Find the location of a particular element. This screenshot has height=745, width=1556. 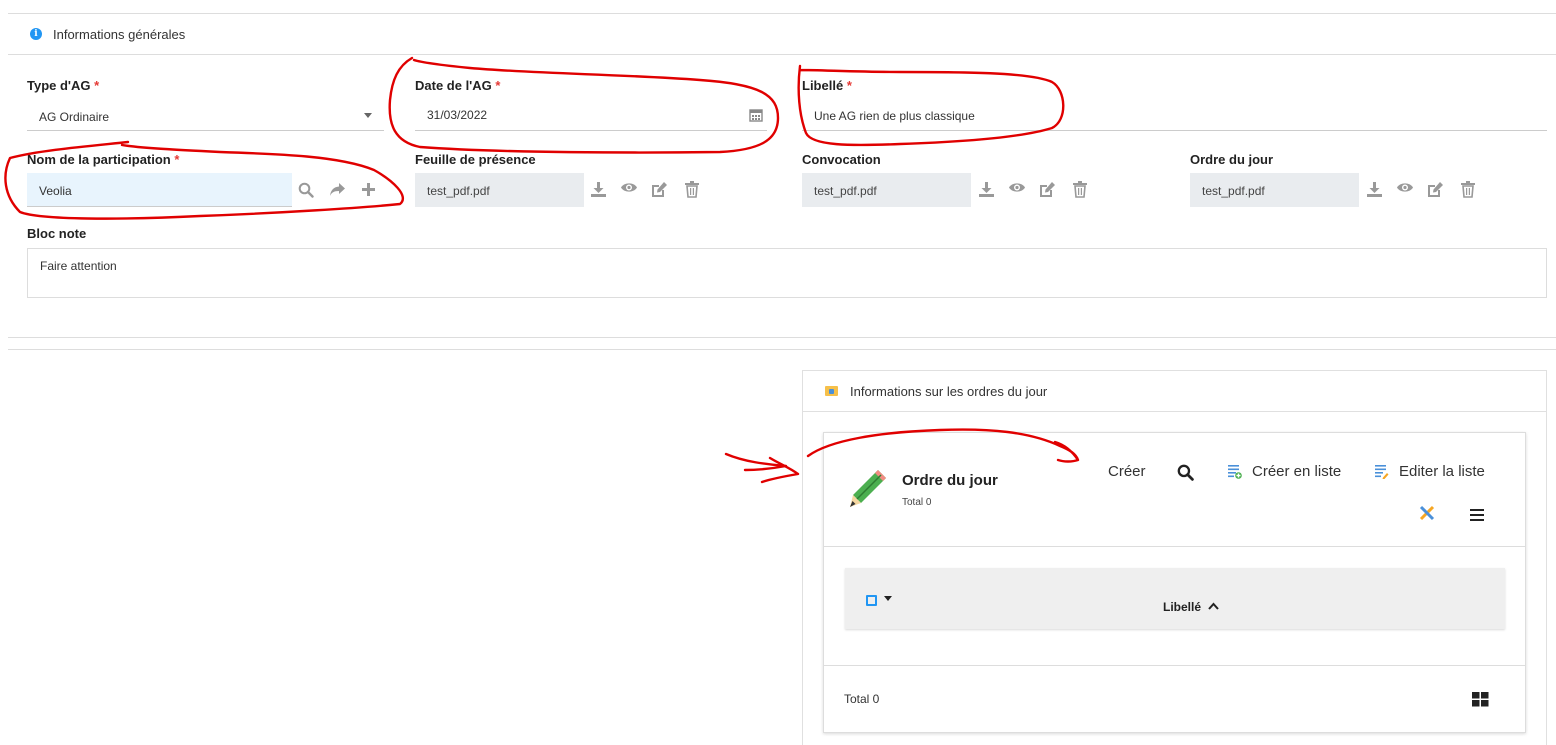

participation-input: Veolia is located at coordinates (159, 190).